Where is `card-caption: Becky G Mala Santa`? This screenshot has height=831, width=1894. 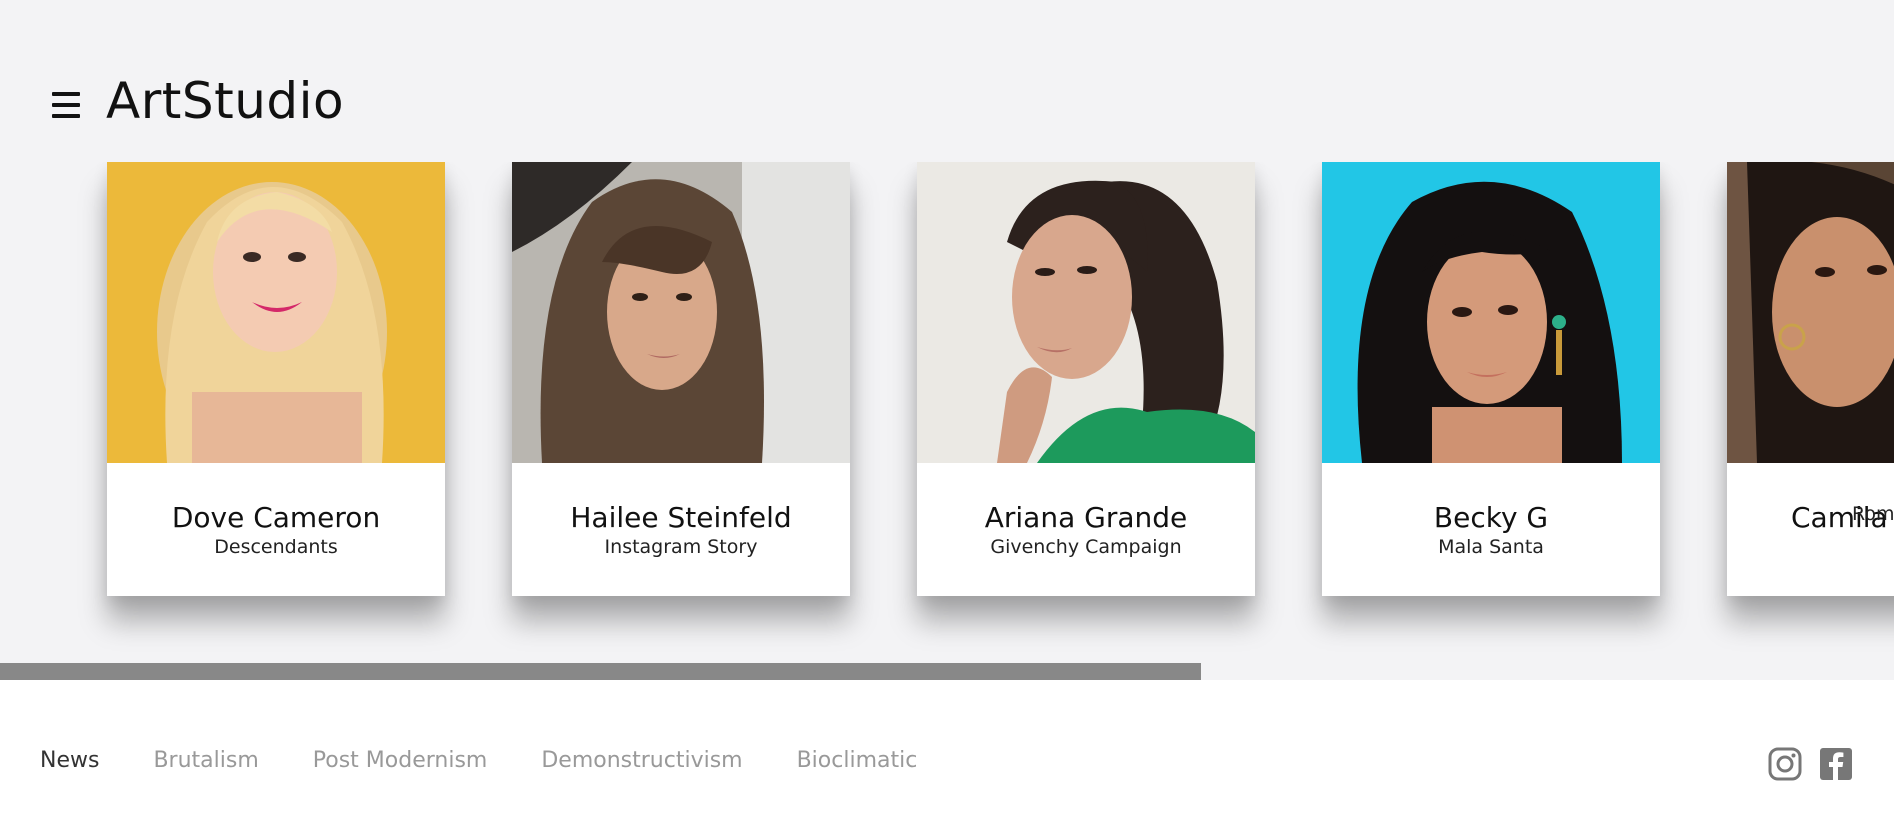
card-caption: Becky G Mala Santa is located at coordinates (1491, 529).